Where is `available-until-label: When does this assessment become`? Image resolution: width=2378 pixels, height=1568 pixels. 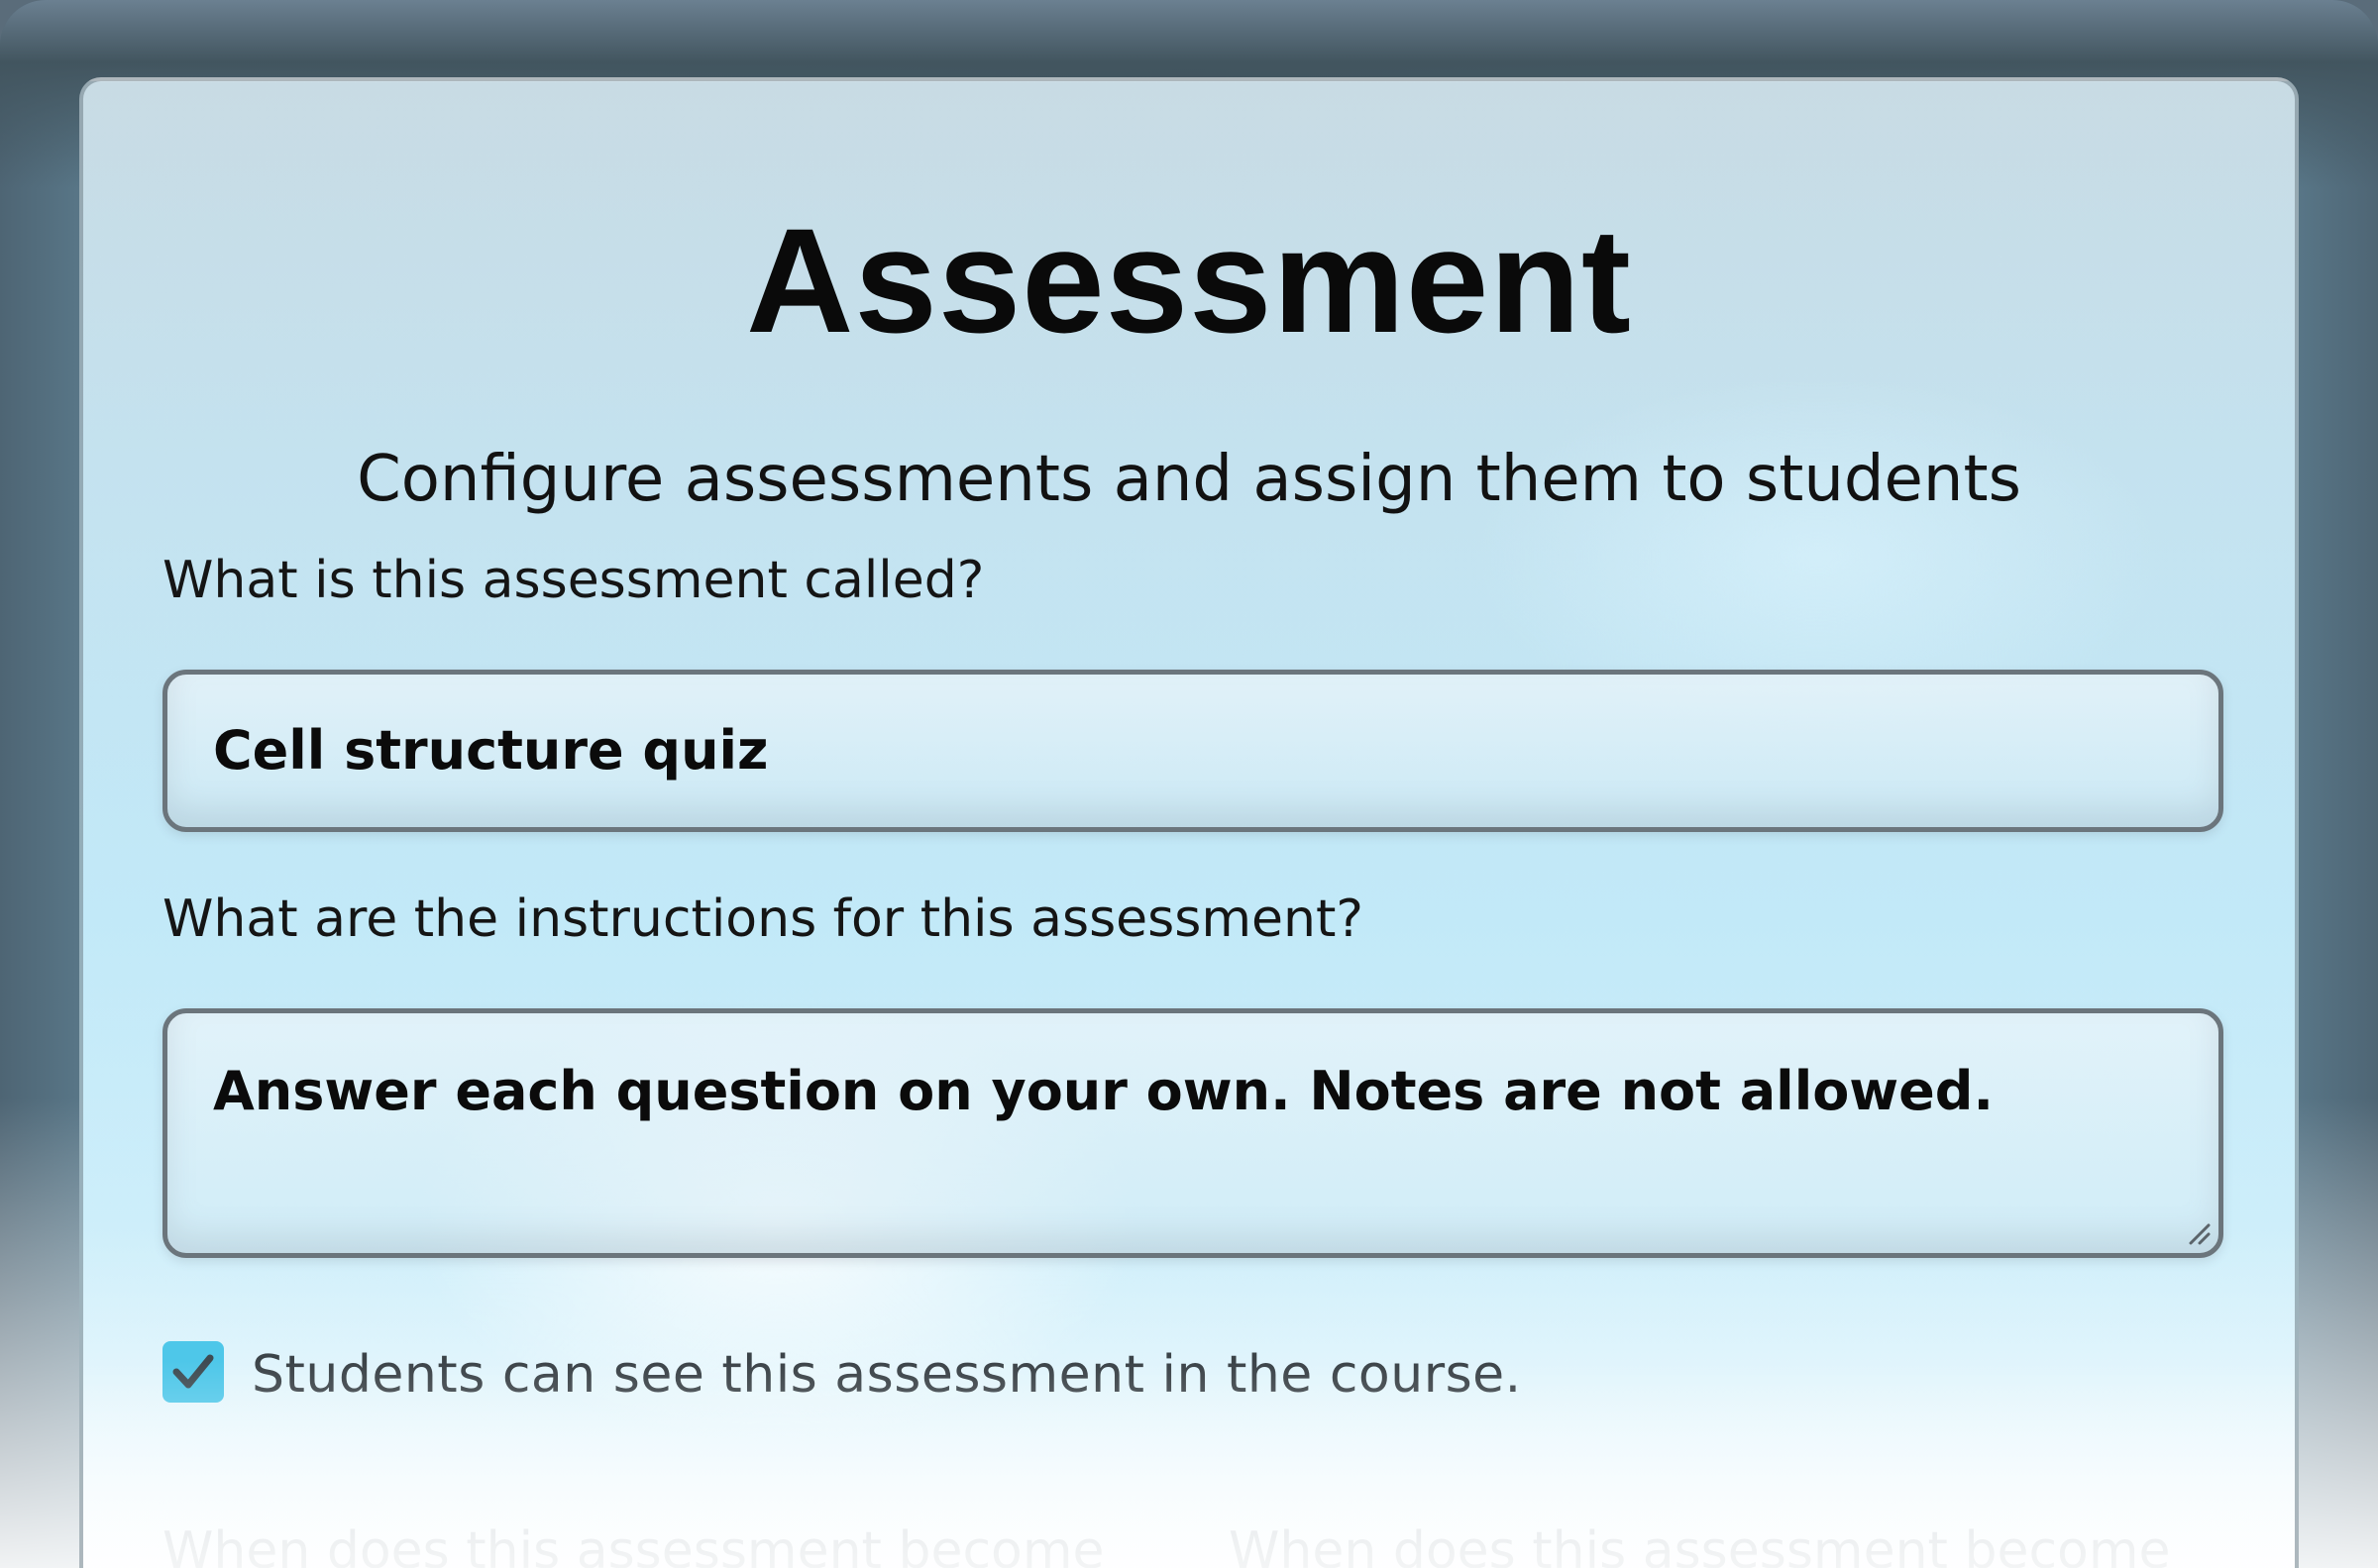
available-until-label: When does this assessment become is located at coordinates (1700, 1544).